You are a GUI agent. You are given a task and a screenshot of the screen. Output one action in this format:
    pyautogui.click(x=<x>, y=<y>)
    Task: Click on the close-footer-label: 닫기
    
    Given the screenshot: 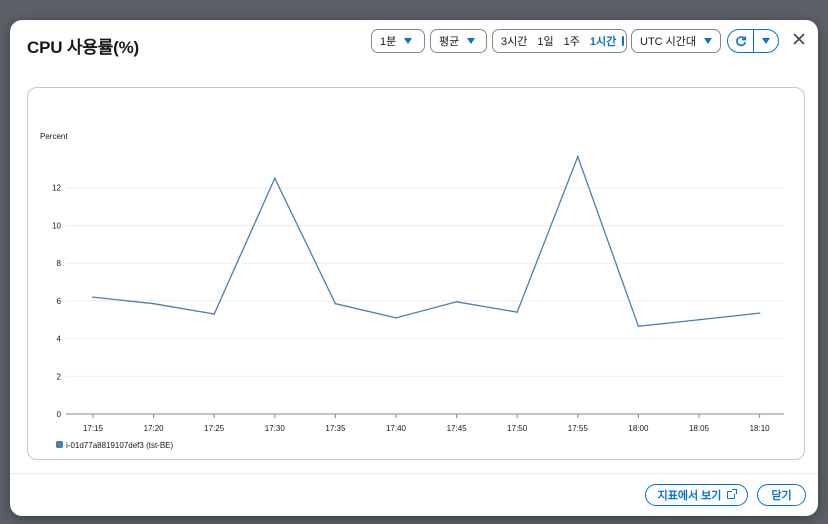 What is the action you would take?
    pyautogui.click(x=781, y=496)
    